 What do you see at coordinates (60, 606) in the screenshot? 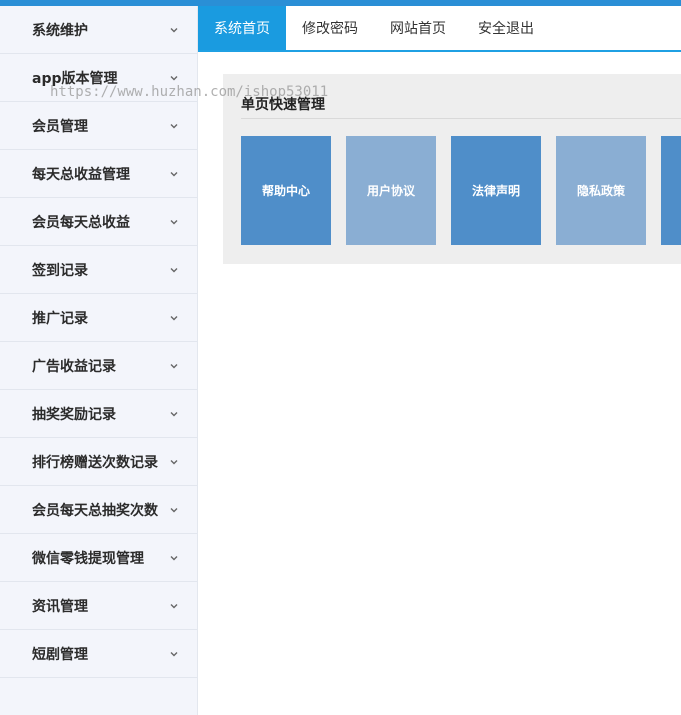
I see `sidebar-item-label: 资讯管理` at bounding box center [60, 606].